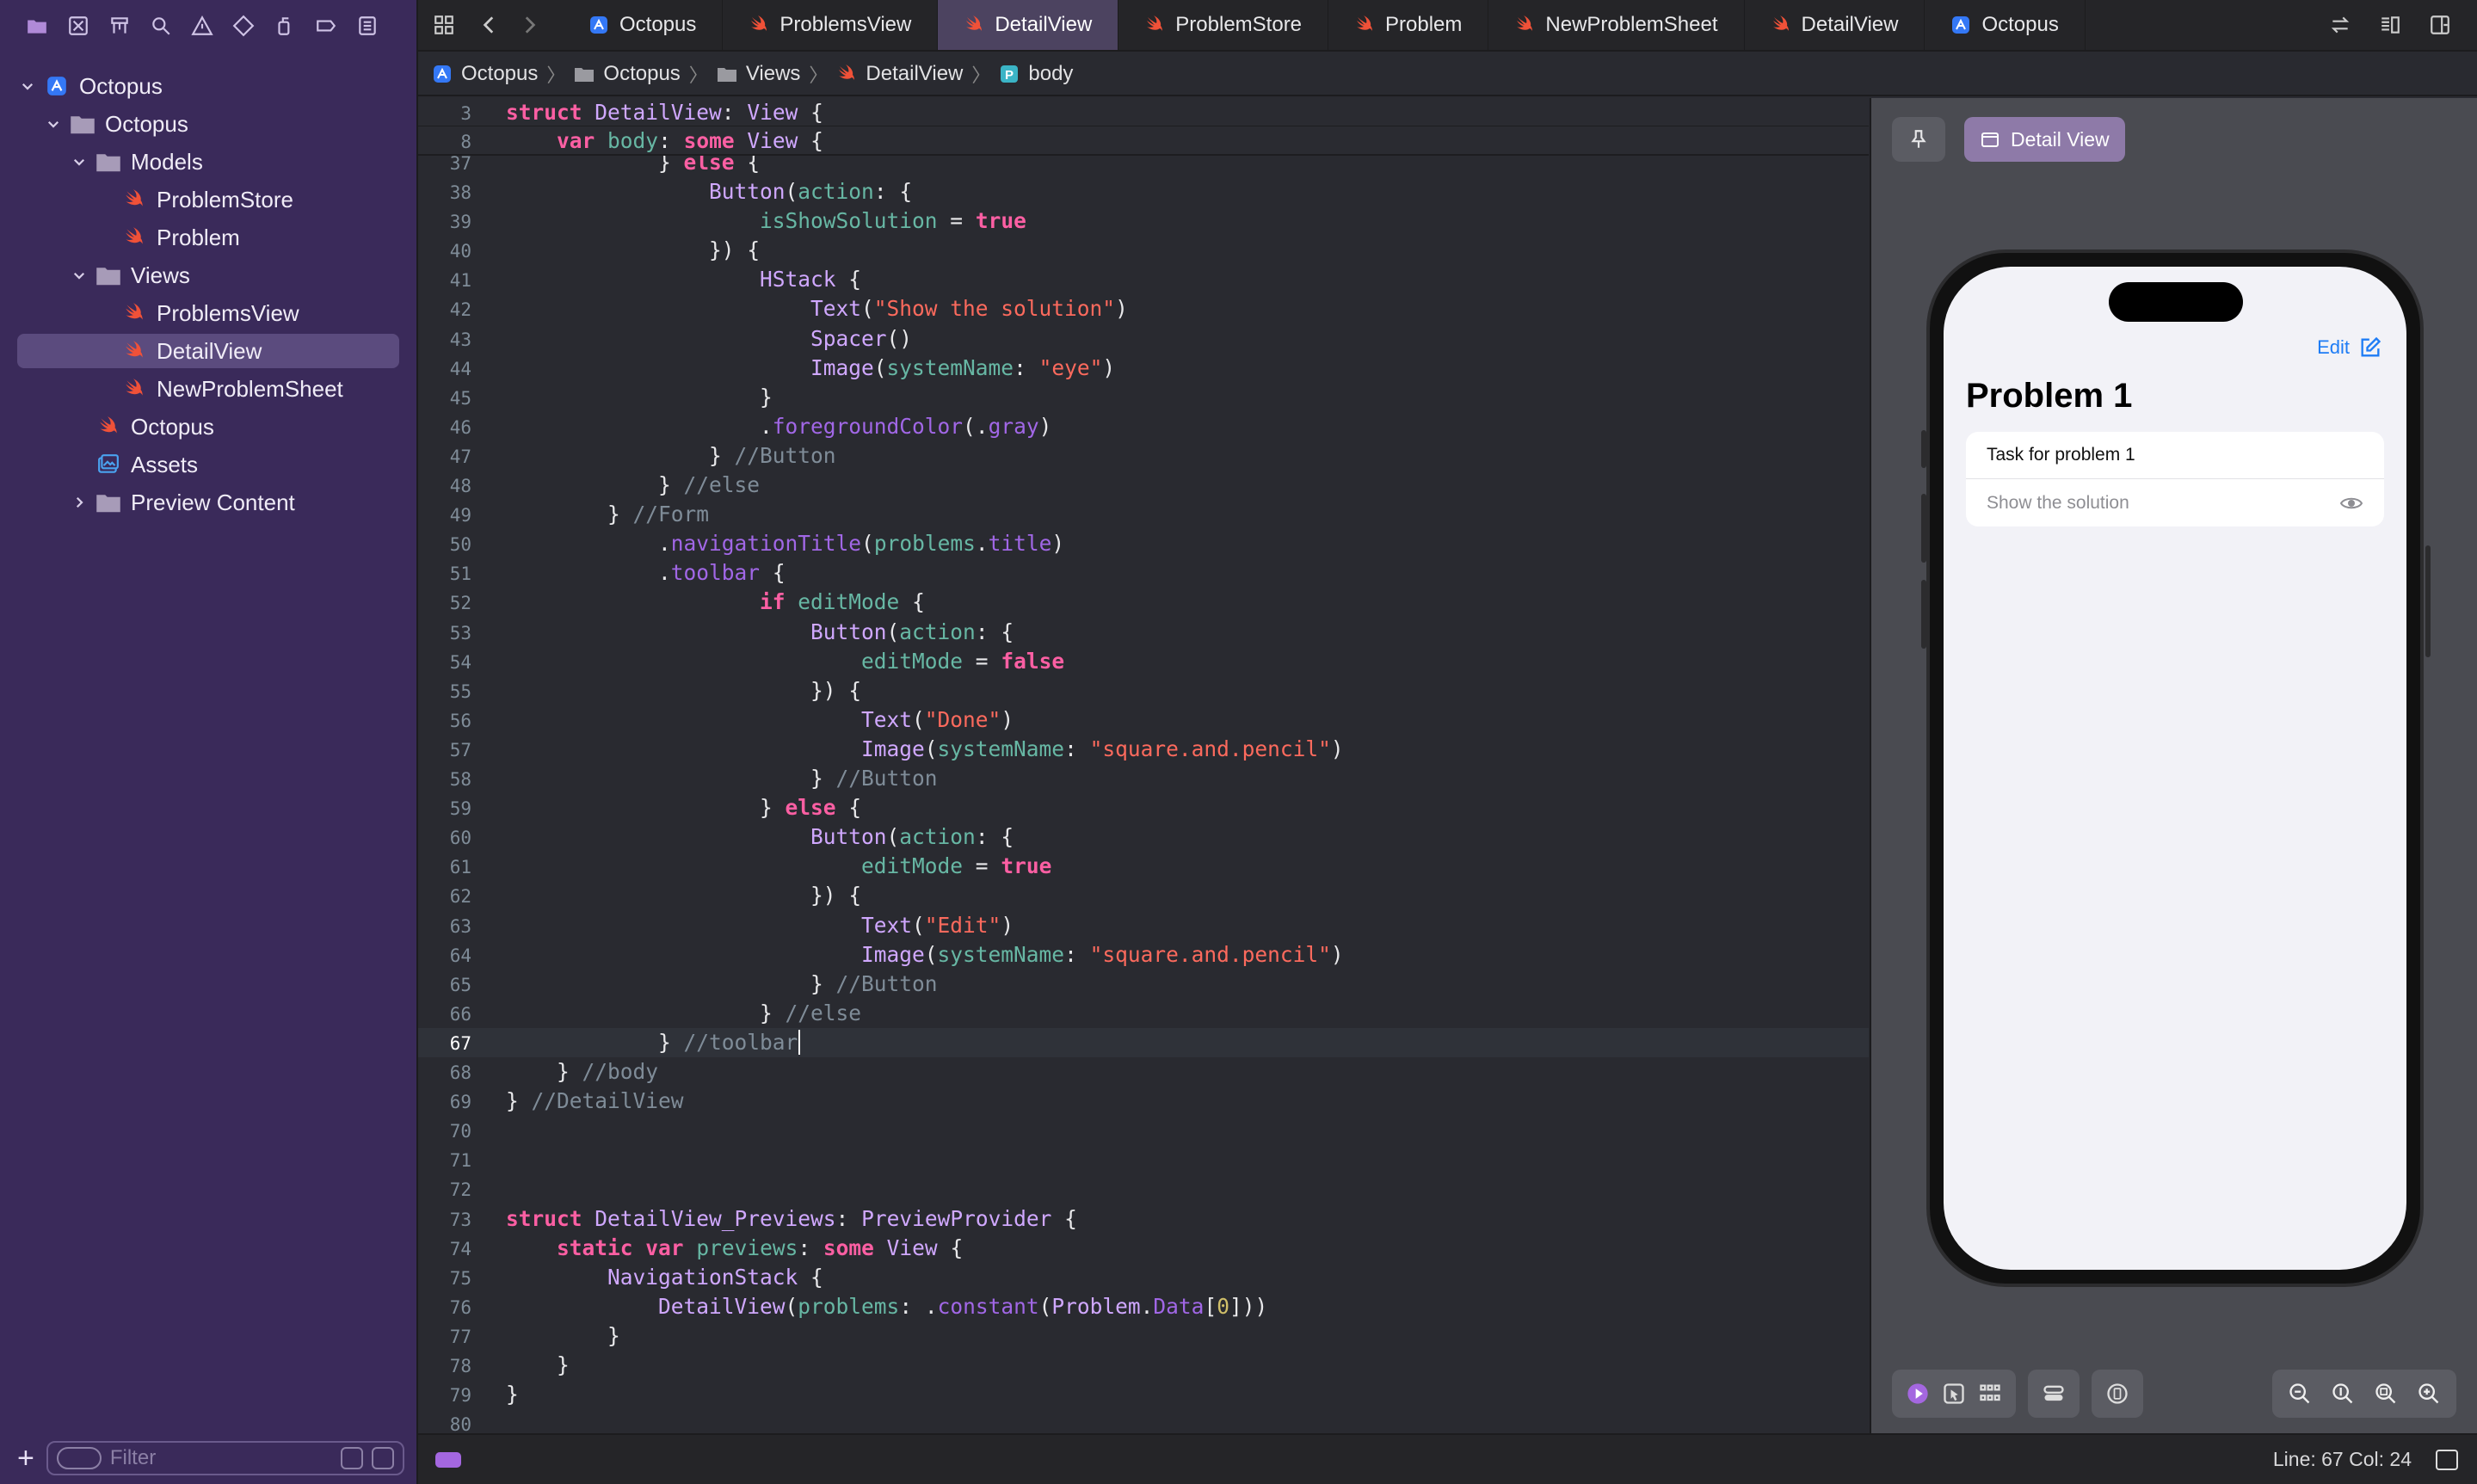  Describe the element at coordinates (1990, 1394) in the screenshot. I see `variants-grid-icon` at that location.